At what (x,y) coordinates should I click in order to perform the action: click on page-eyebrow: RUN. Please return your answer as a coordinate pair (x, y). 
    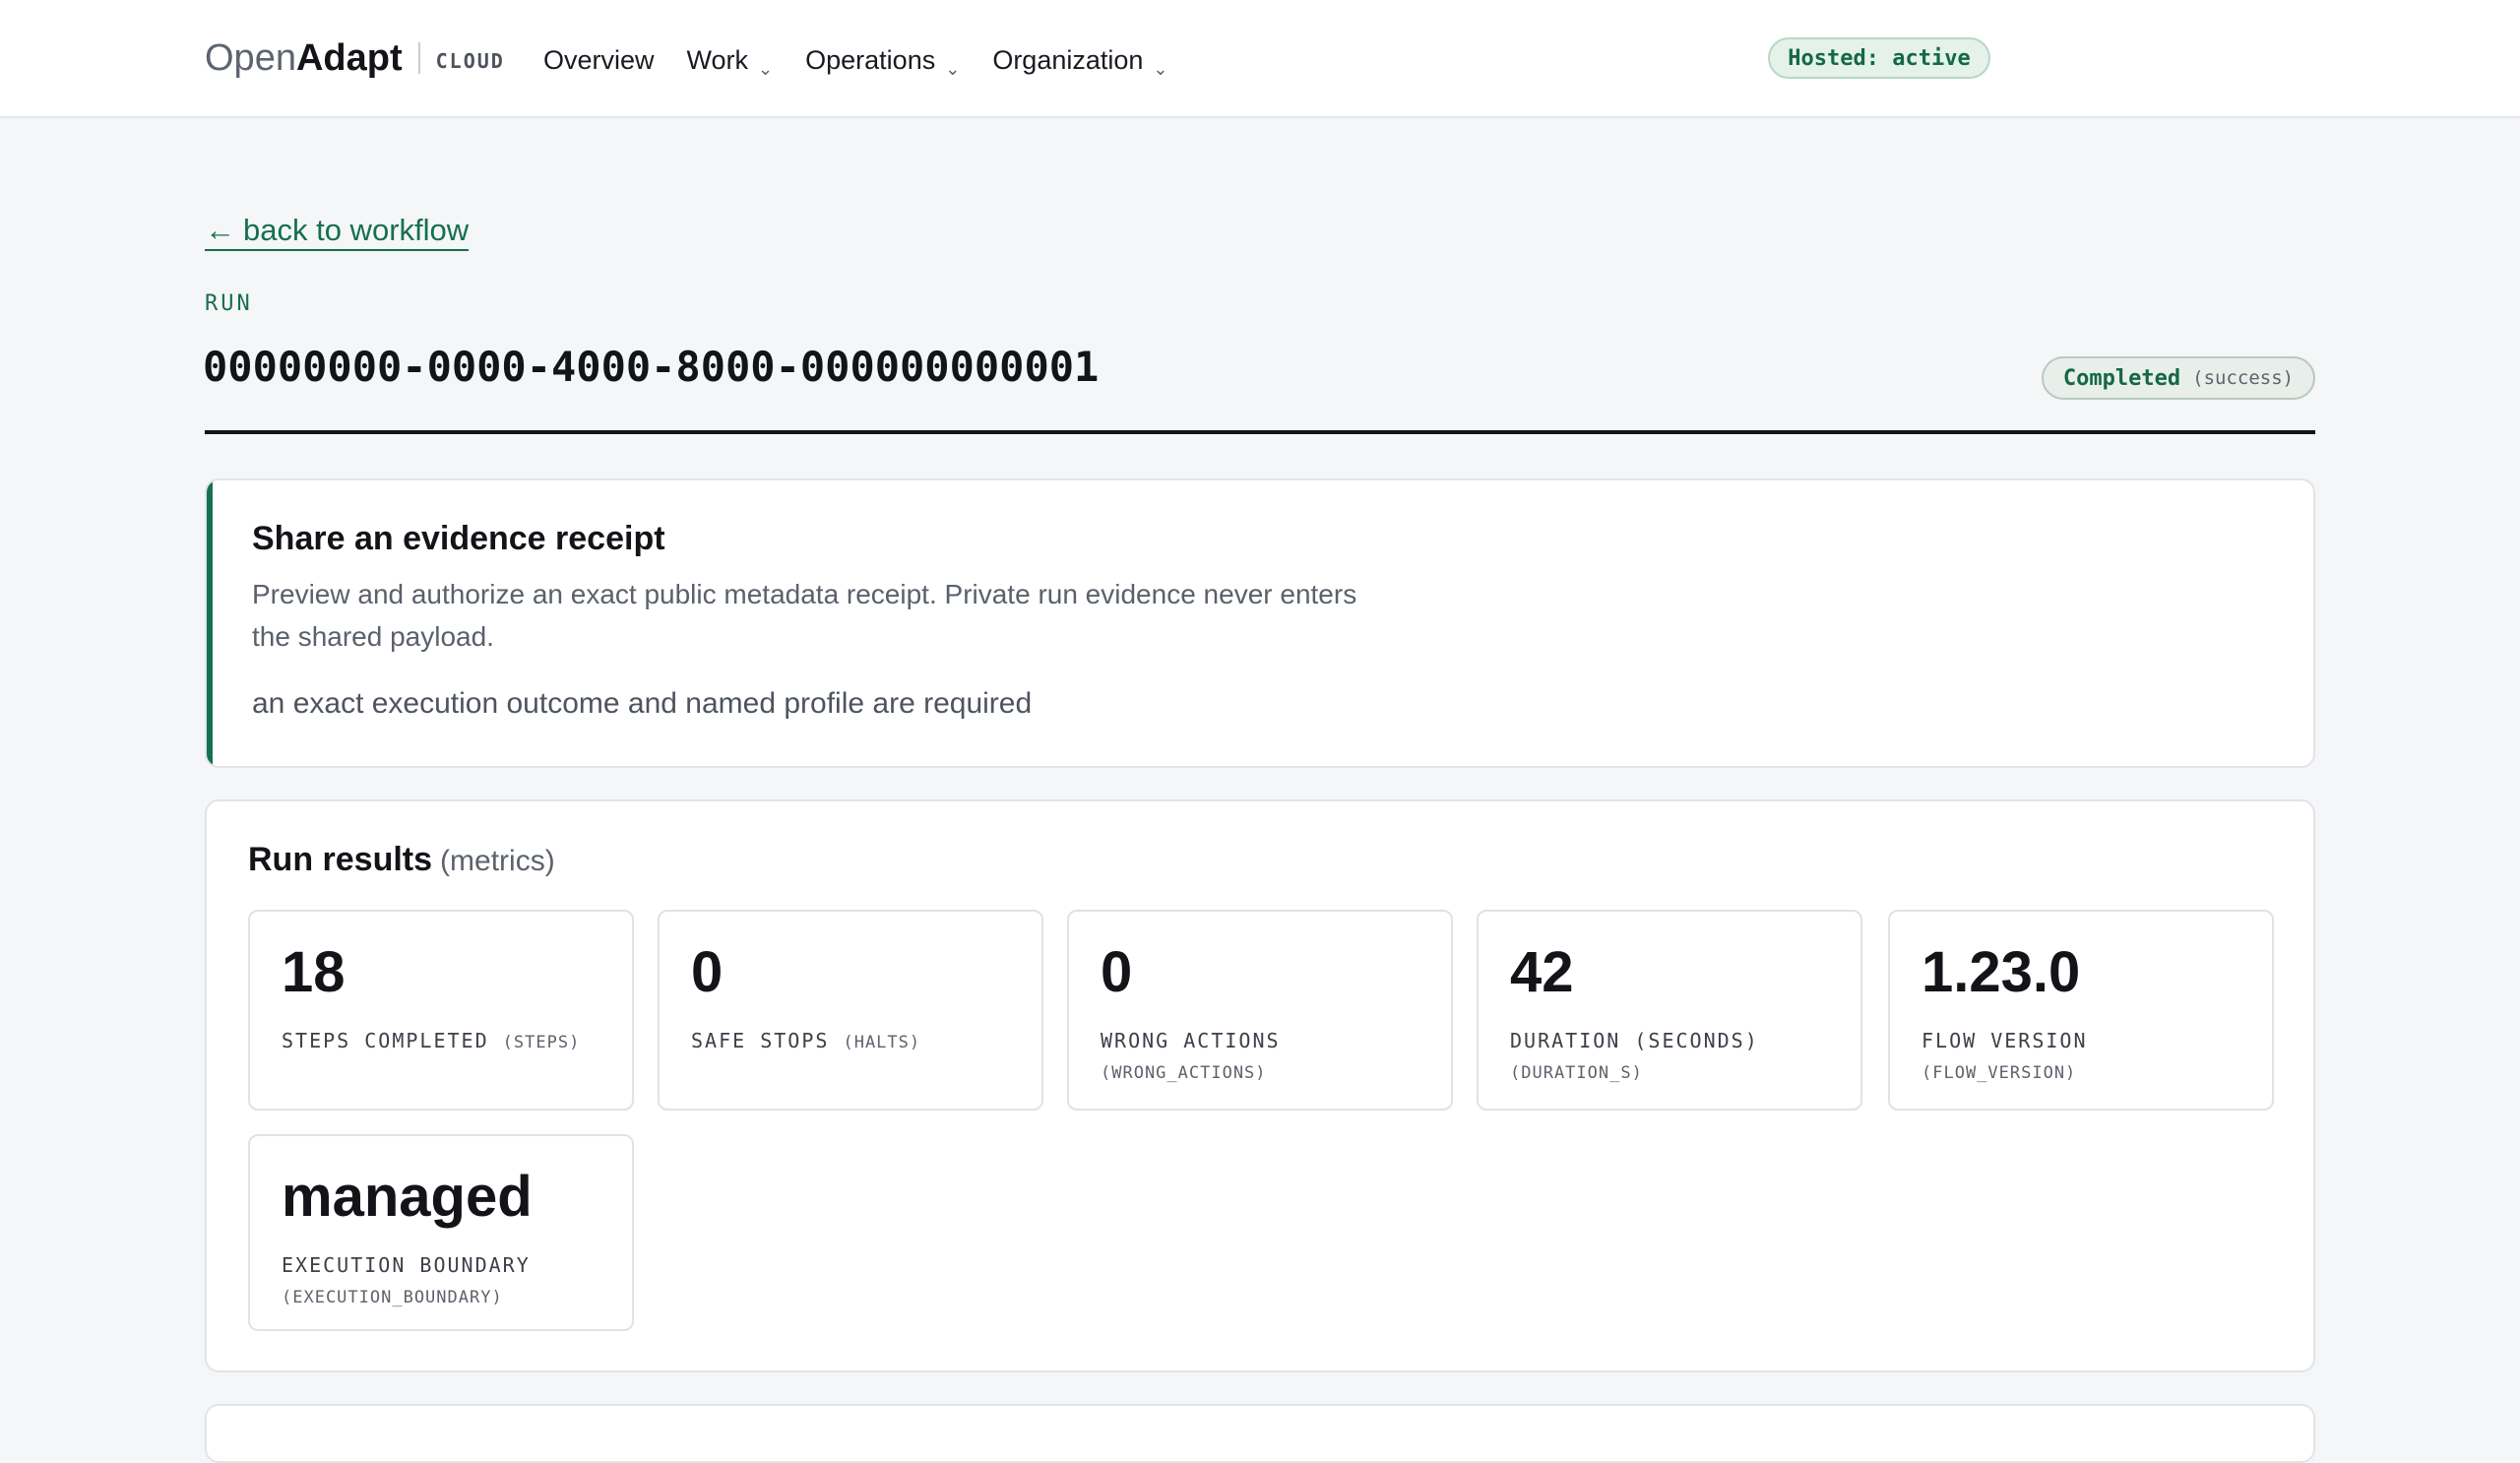
    Looking at the image, I should click on (229, 303).